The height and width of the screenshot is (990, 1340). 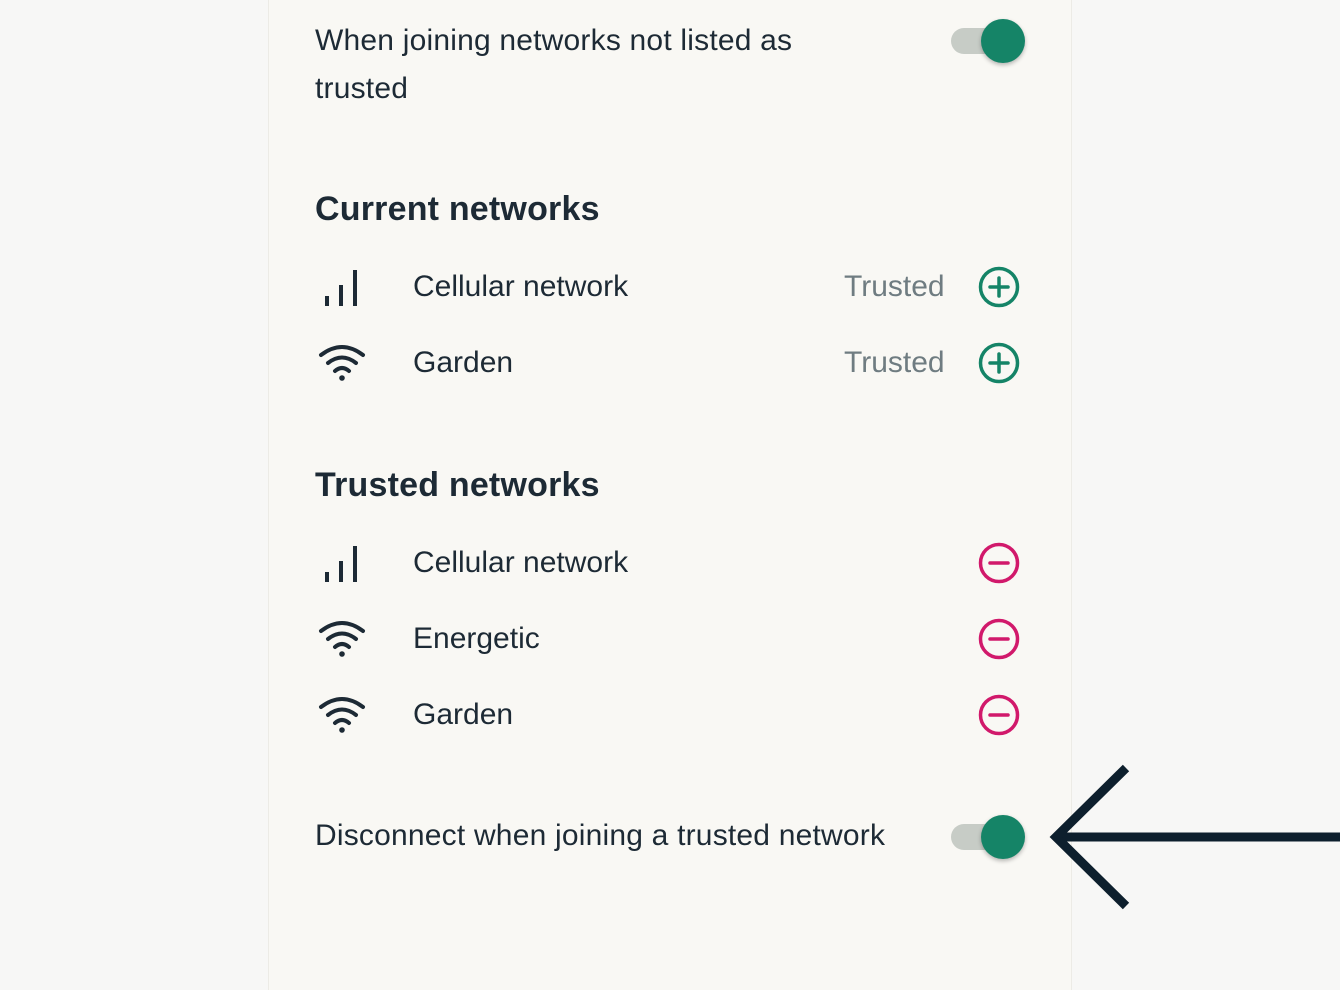 What do you see at coordinates (671, 563) in the screenshot?
I see `trusted-network-row: Cellular network` at bounding box center [671, 563].